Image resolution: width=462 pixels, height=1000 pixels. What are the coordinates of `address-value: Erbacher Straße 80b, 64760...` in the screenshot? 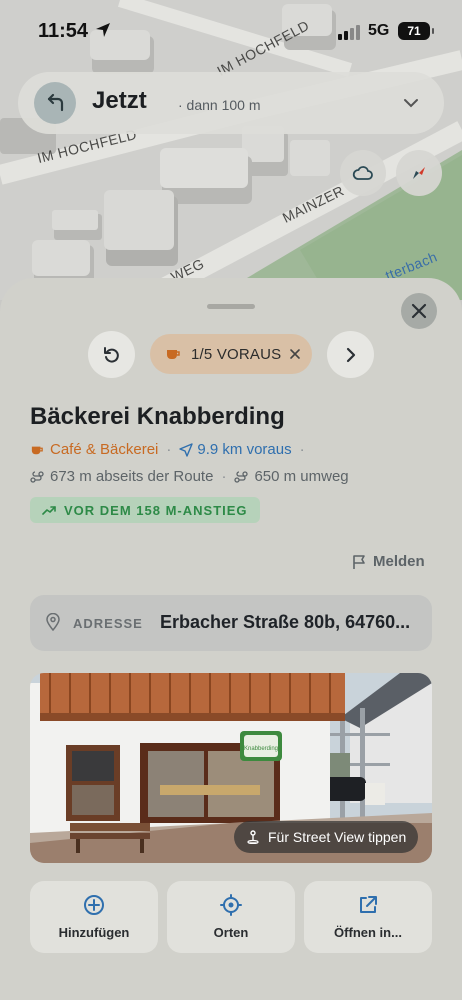 It's located at (285, 622).